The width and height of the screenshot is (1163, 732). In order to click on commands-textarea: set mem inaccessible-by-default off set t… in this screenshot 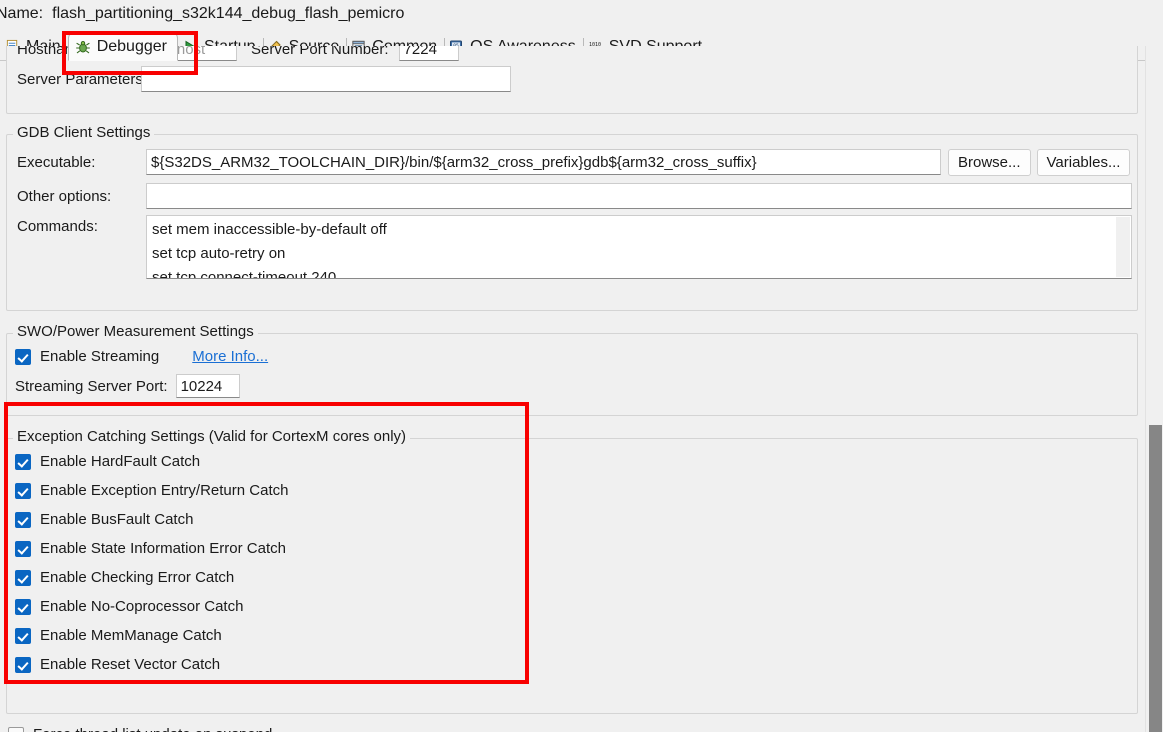, I will do `click(639, 247)`.